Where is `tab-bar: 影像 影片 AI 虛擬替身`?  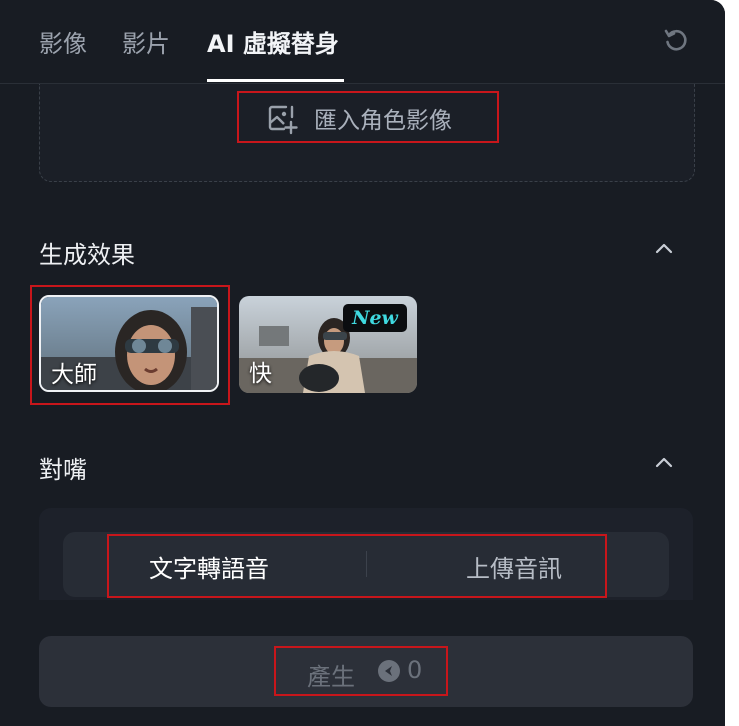
tab-bar: 影像 影片 AI 虛擬替身 is located at coordinates (362, 42).